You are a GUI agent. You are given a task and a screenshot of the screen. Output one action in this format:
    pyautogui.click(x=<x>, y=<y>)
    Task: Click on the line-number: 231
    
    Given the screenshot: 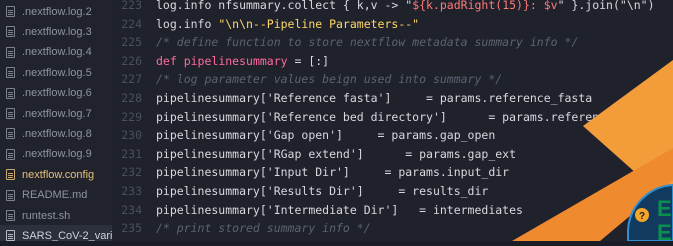 What is the action you would take?
    pyautogui.click(x=131, y=153)
    